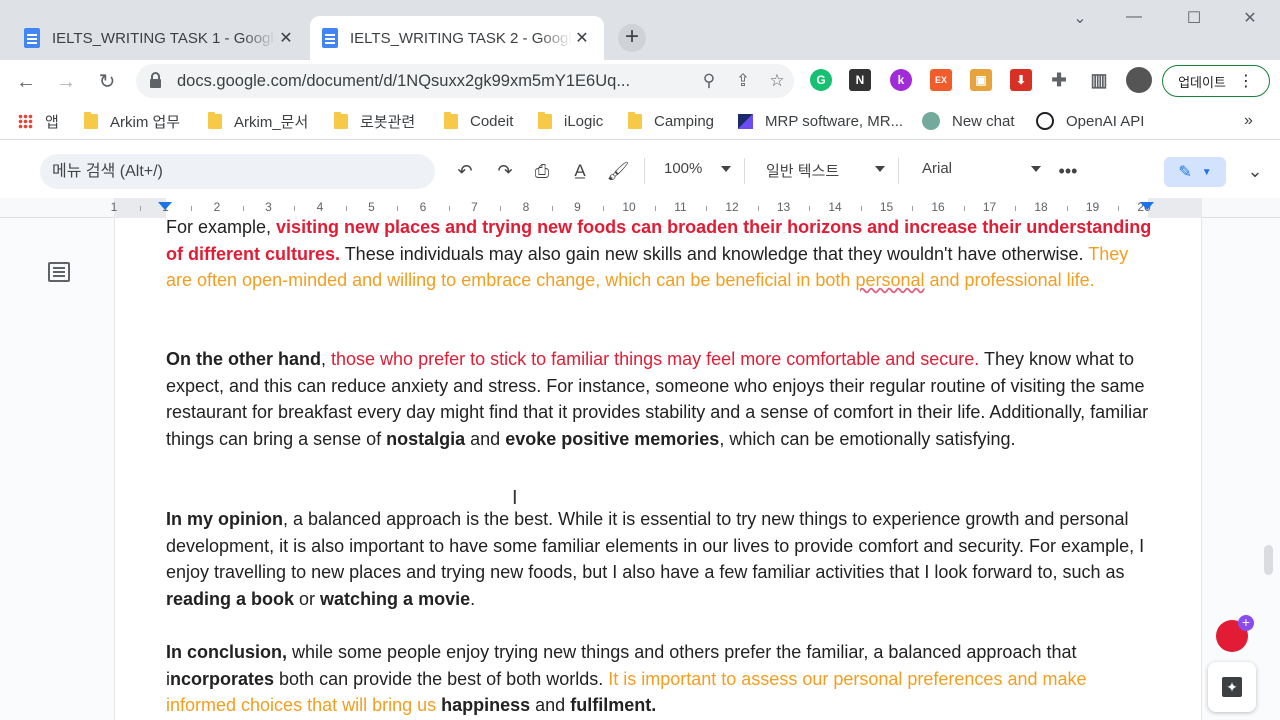 Image resolution: width=1280 pixels, height=720 pixels. I want to click on grammarly-icon: G, so click(821, 80).